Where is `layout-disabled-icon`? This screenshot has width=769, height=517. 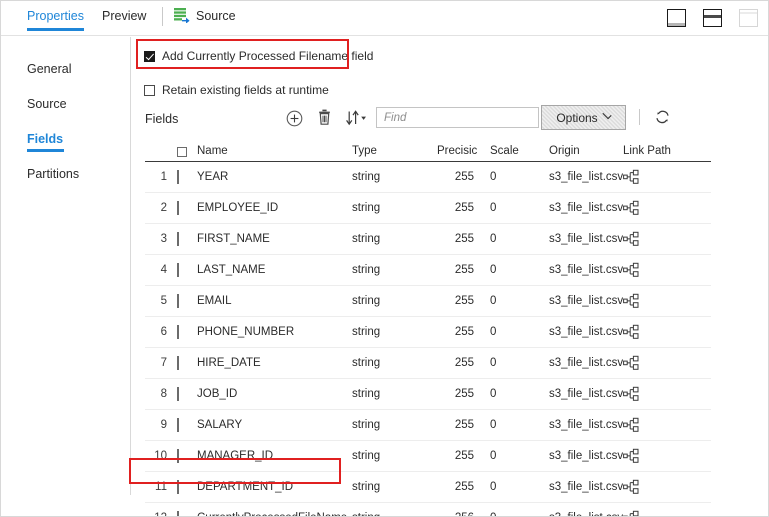
layout-disabled-icon is located at coordinates (748, 18).